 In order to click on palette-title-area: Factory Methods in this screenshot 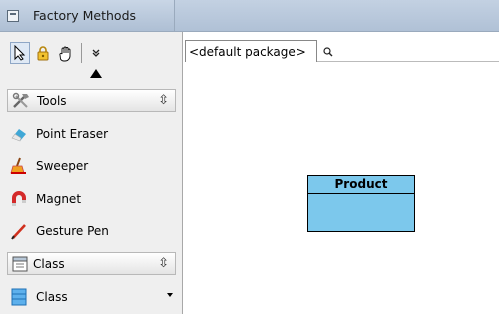, I will do `click(87, 15)`.